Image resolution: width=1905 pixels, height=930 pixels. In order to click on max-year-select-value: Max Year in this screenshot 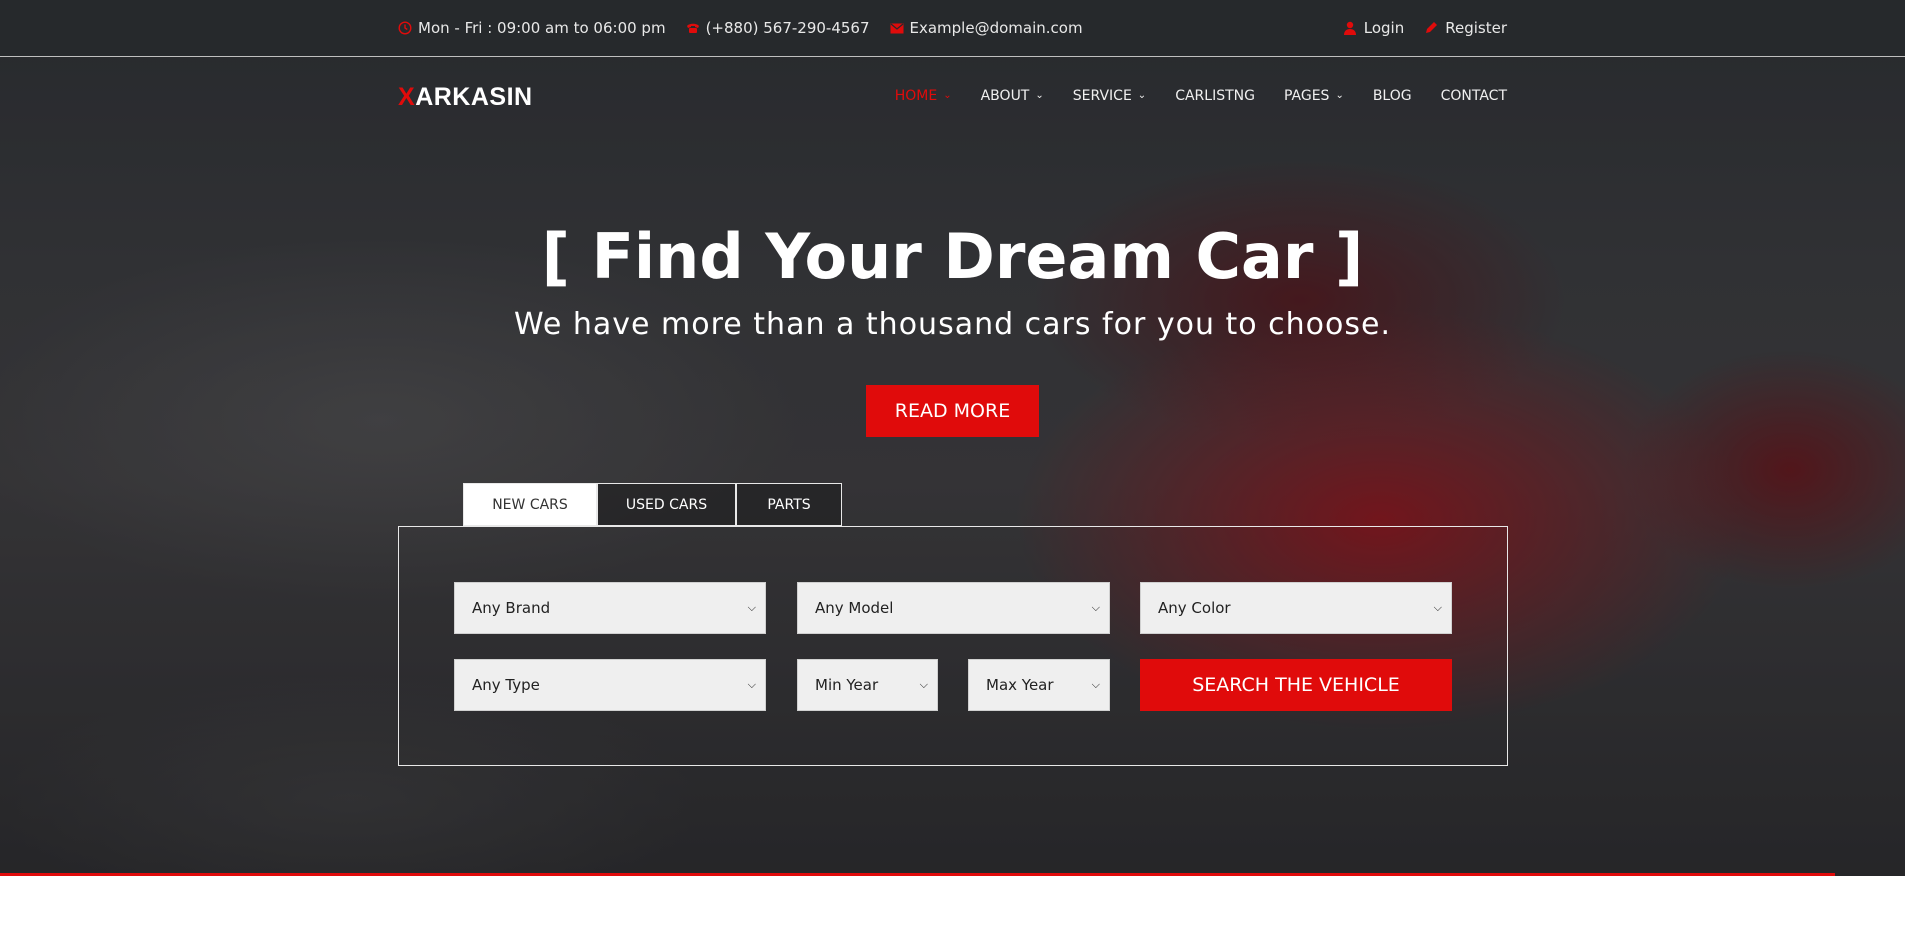, I will do `click(1020, 685)`.